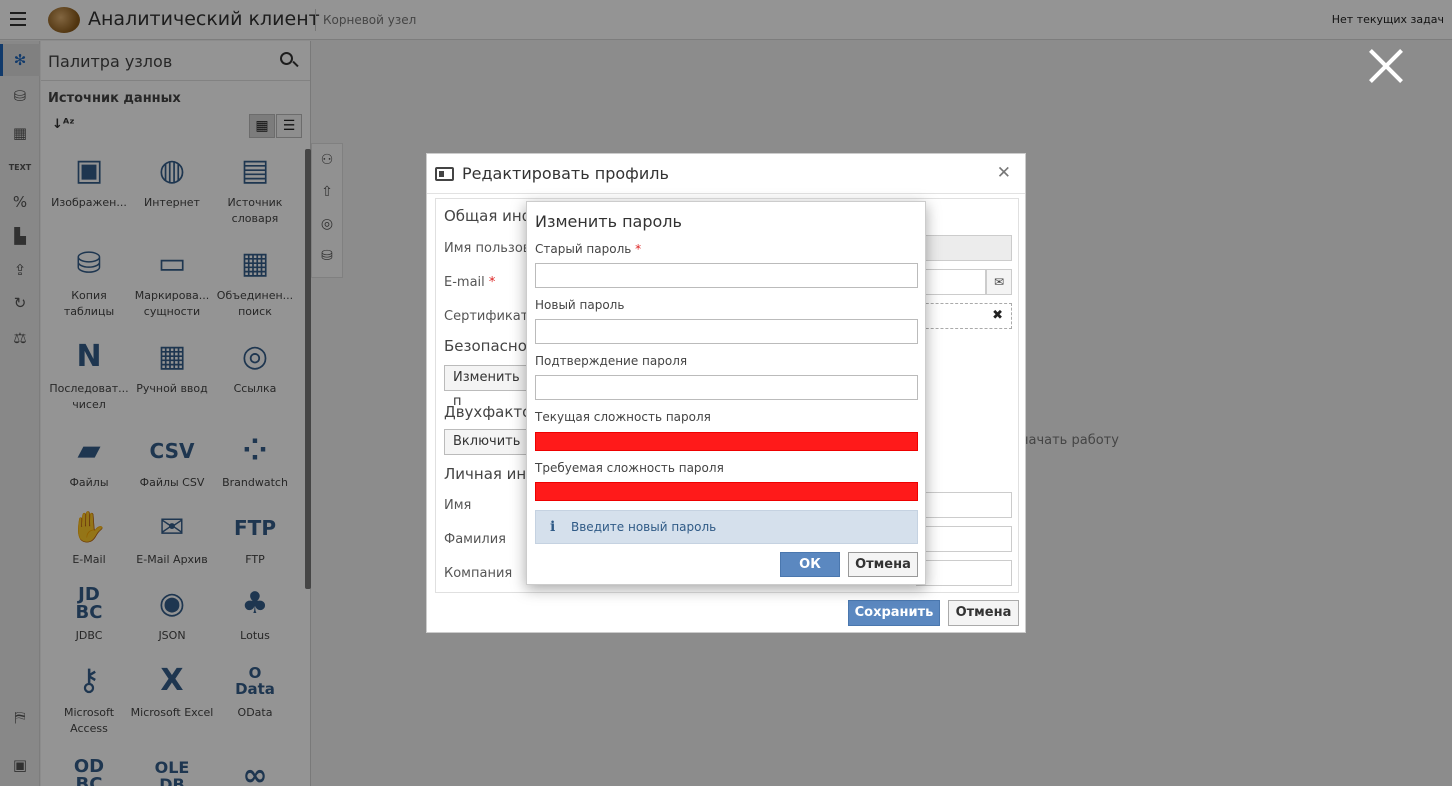 The width and height of the screenshot is (1452, 786). What do you see at coordinates (964, 573) in the screenshot?
I see `company-field` at bounding box center [964, 573].